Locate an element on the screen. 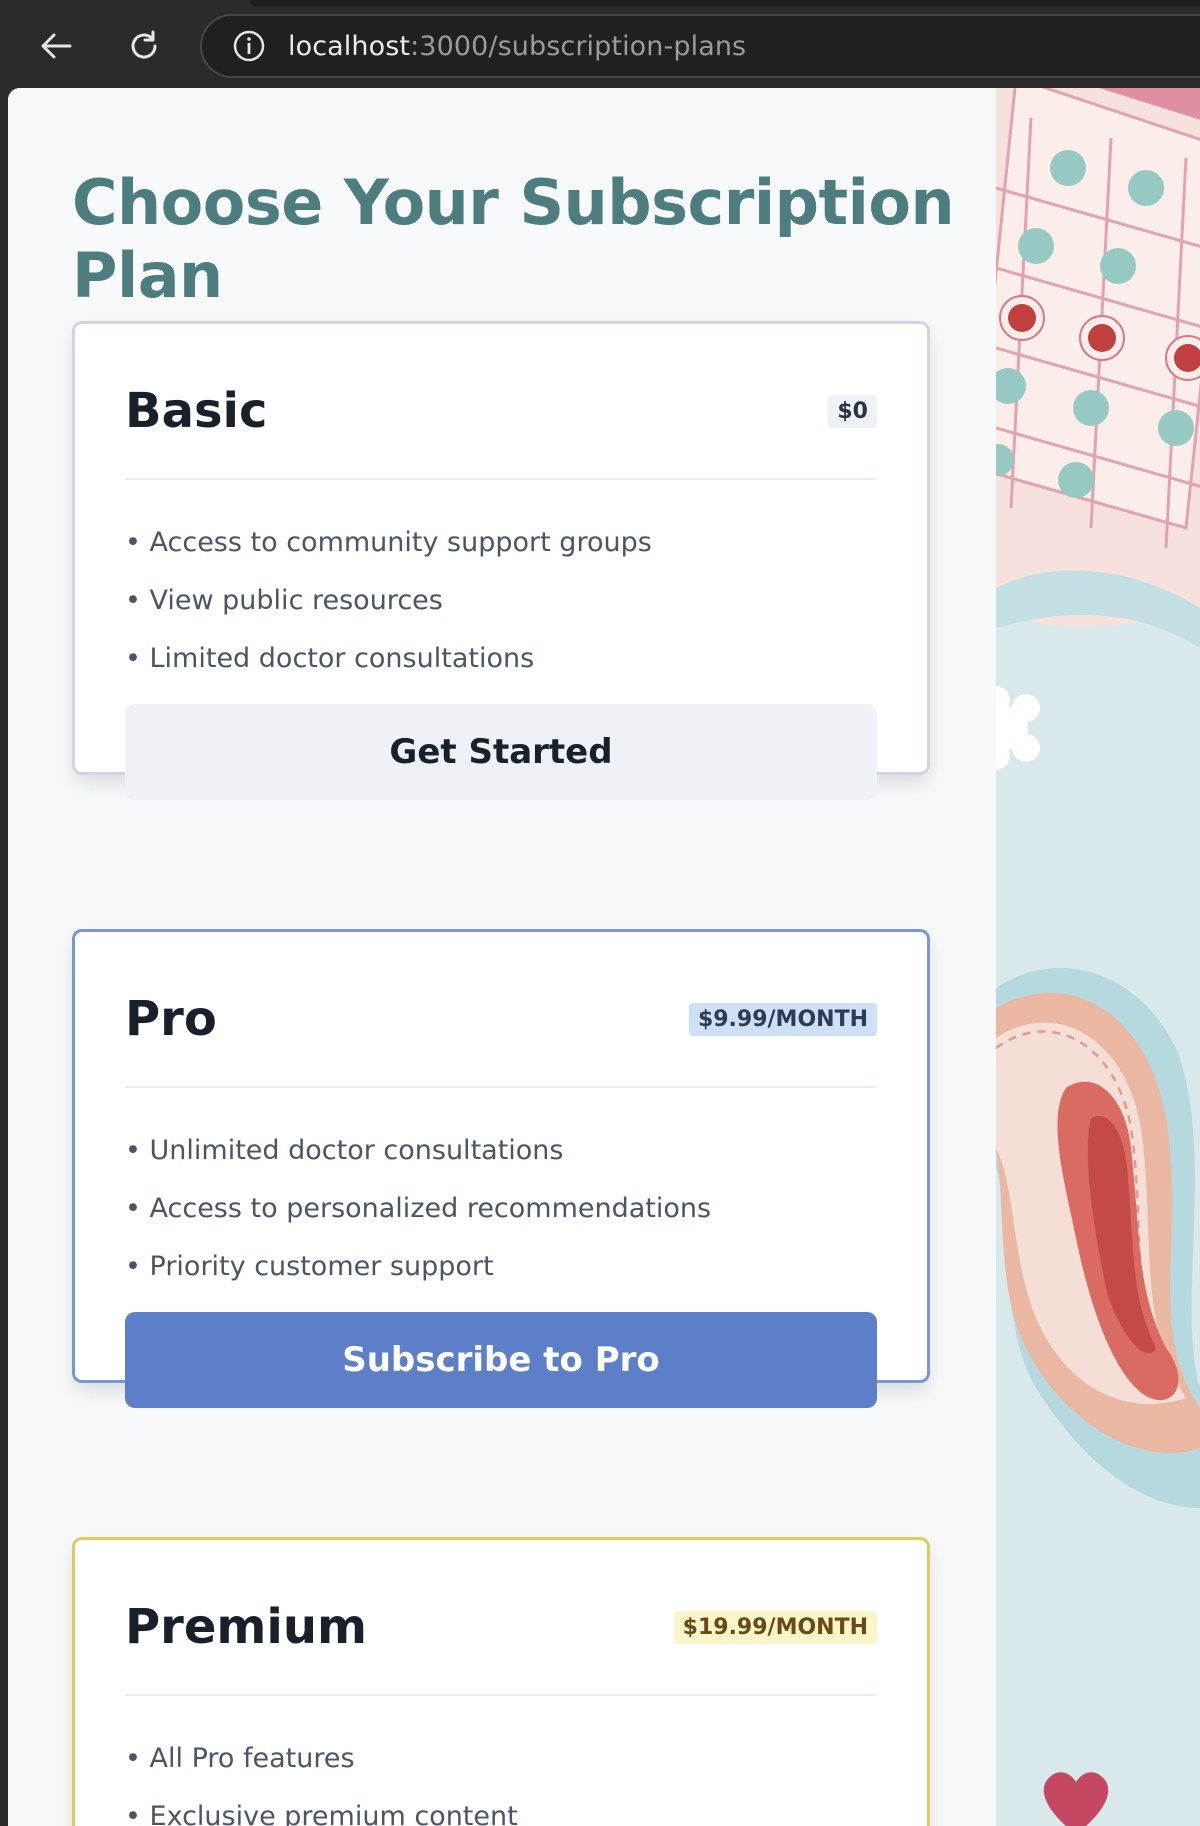 The height and width of the screenshot is (1826, 1200). reload-icon is located at coordinates (144, 44).